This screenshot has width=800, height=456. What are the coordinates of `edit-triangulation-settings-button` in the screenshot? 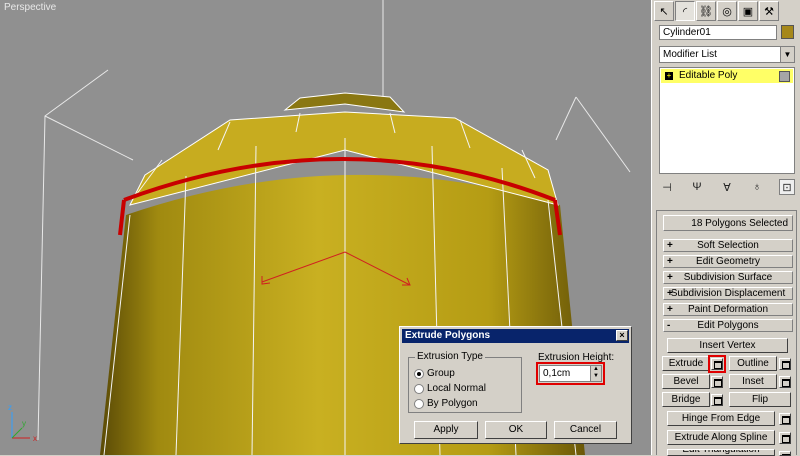 It's located at (785, 453).